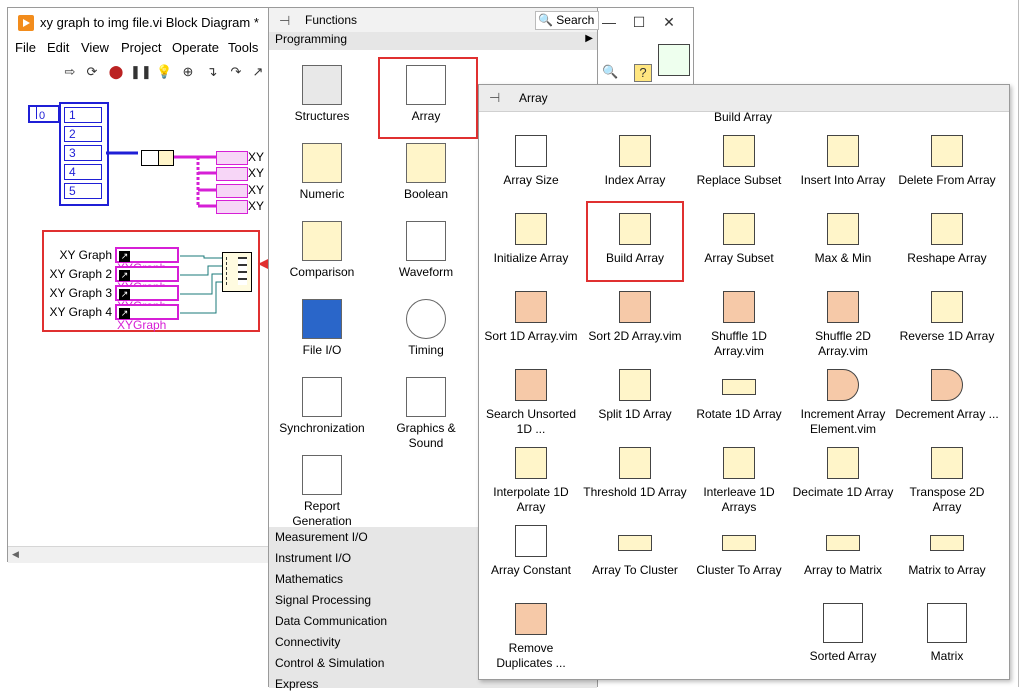  I want to click on palette-item: Delete From Array, so click(947, 161).